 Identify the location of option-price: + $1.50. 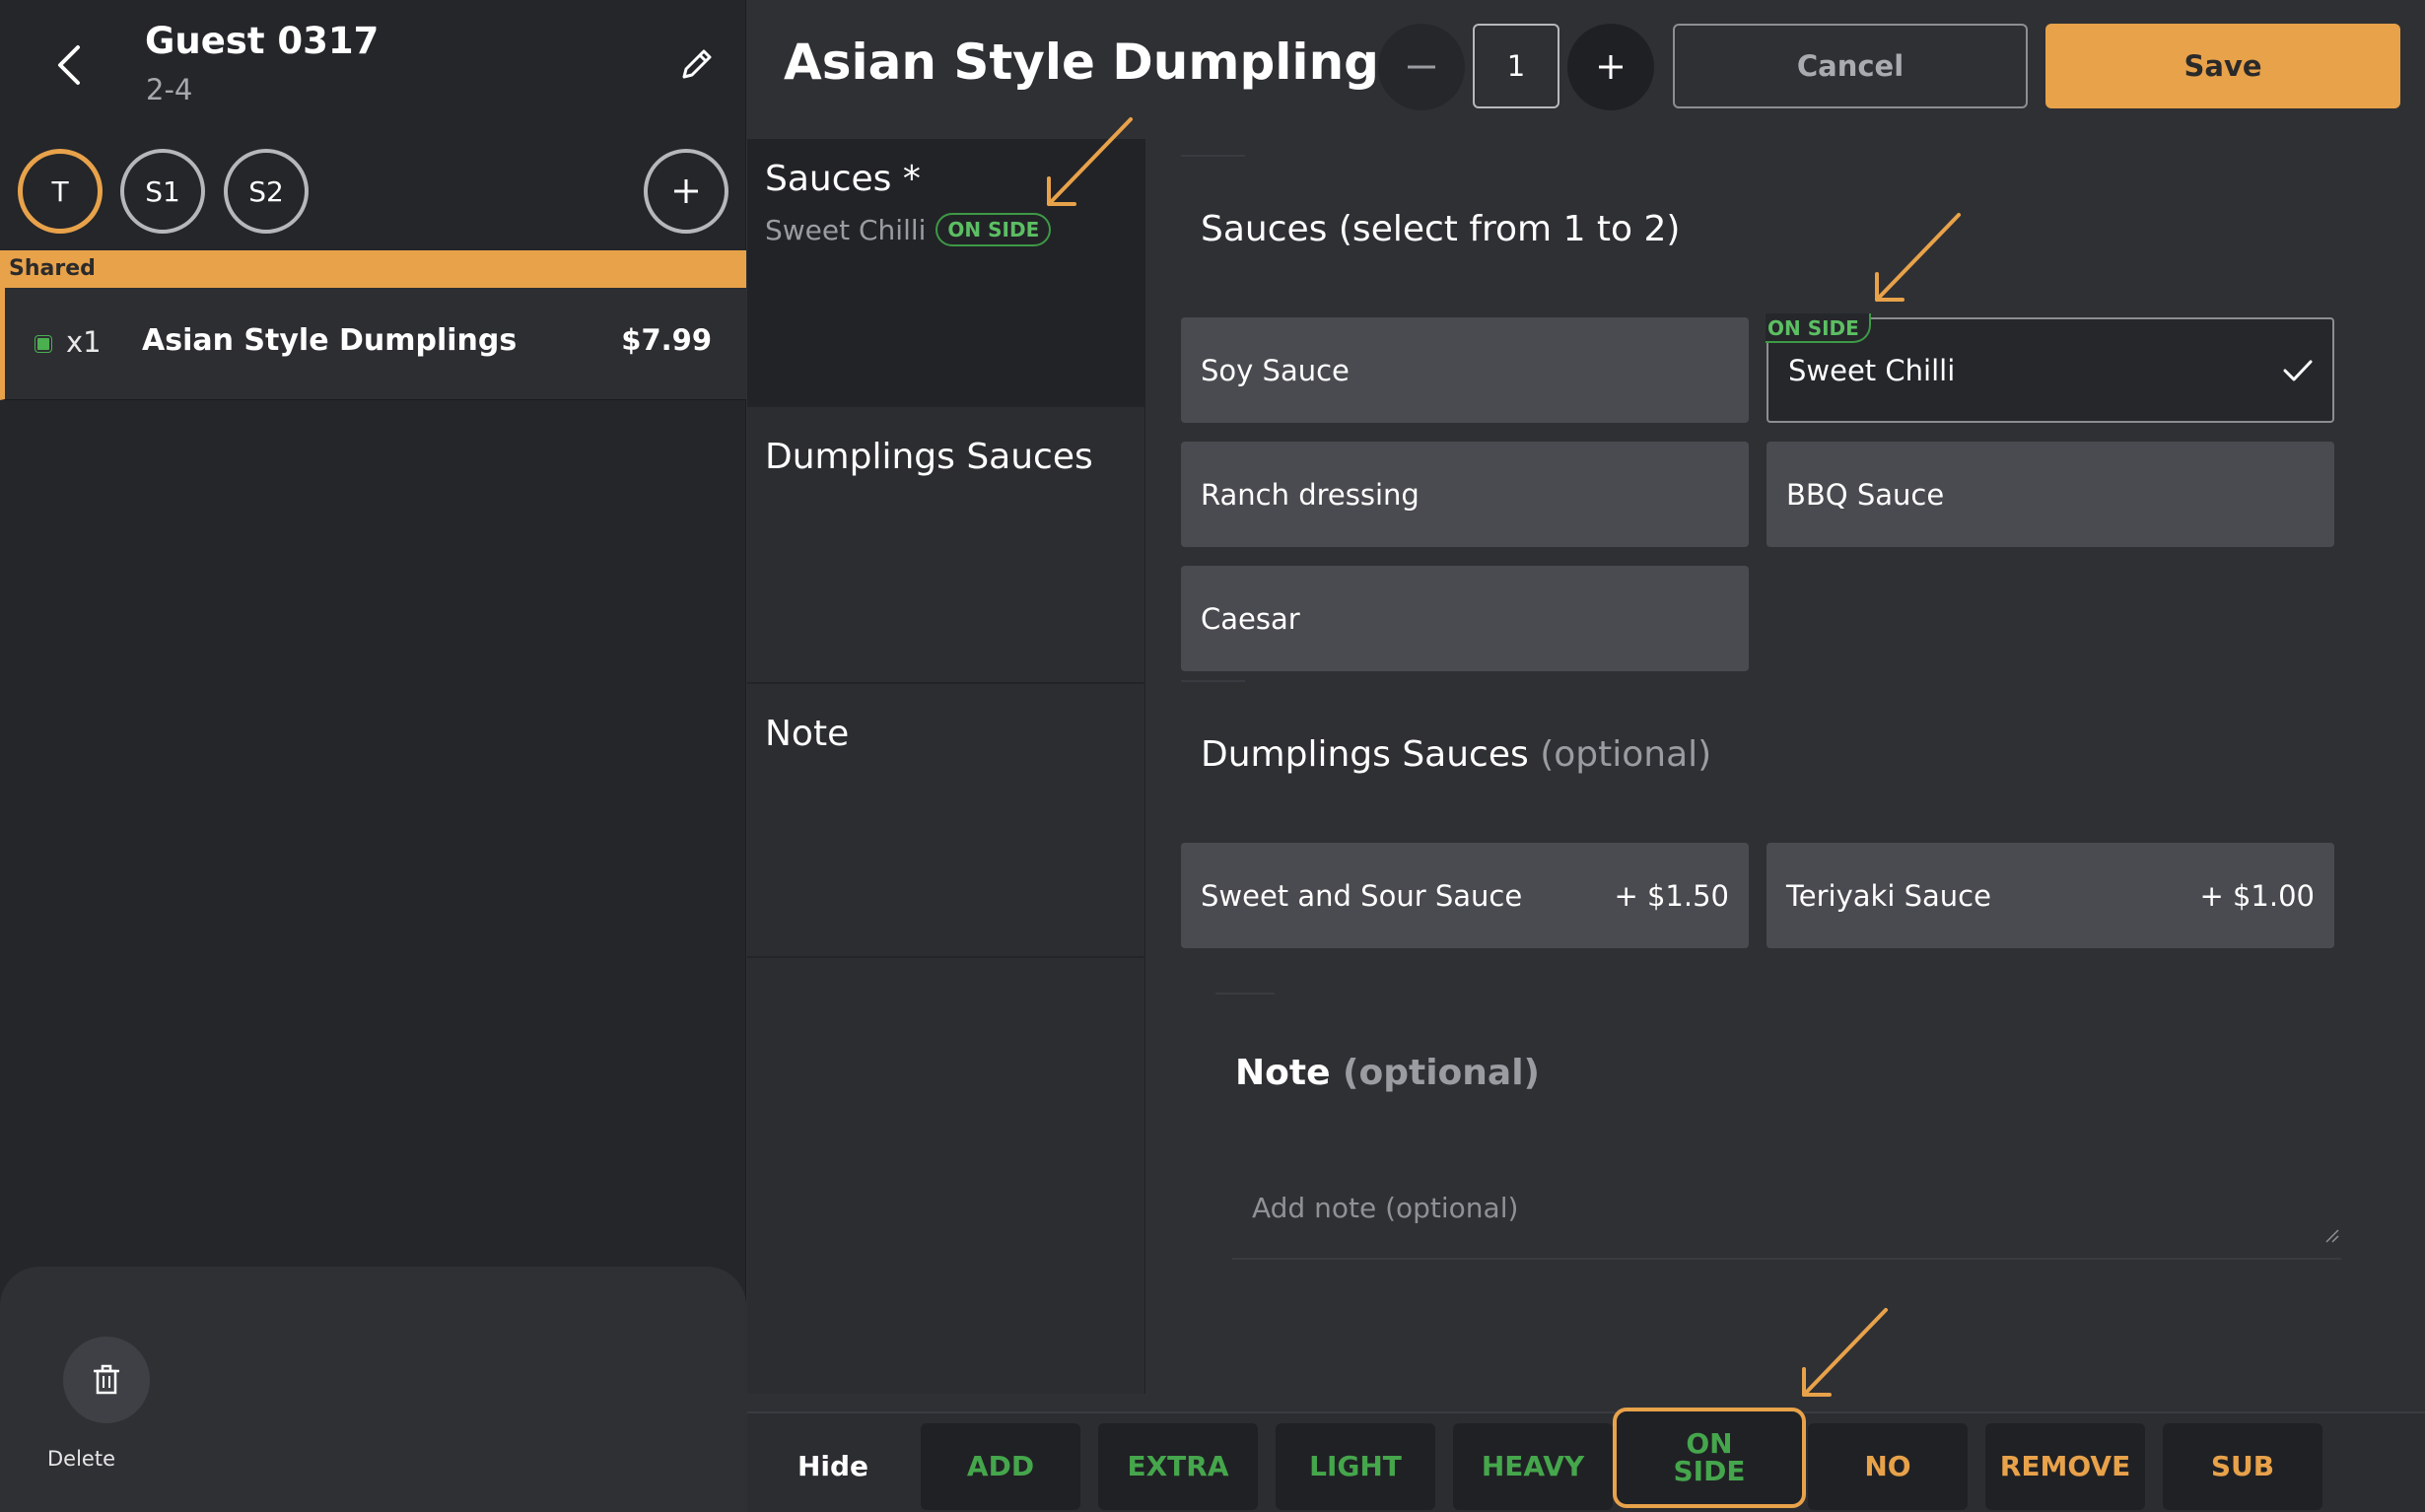
(1671, 896).